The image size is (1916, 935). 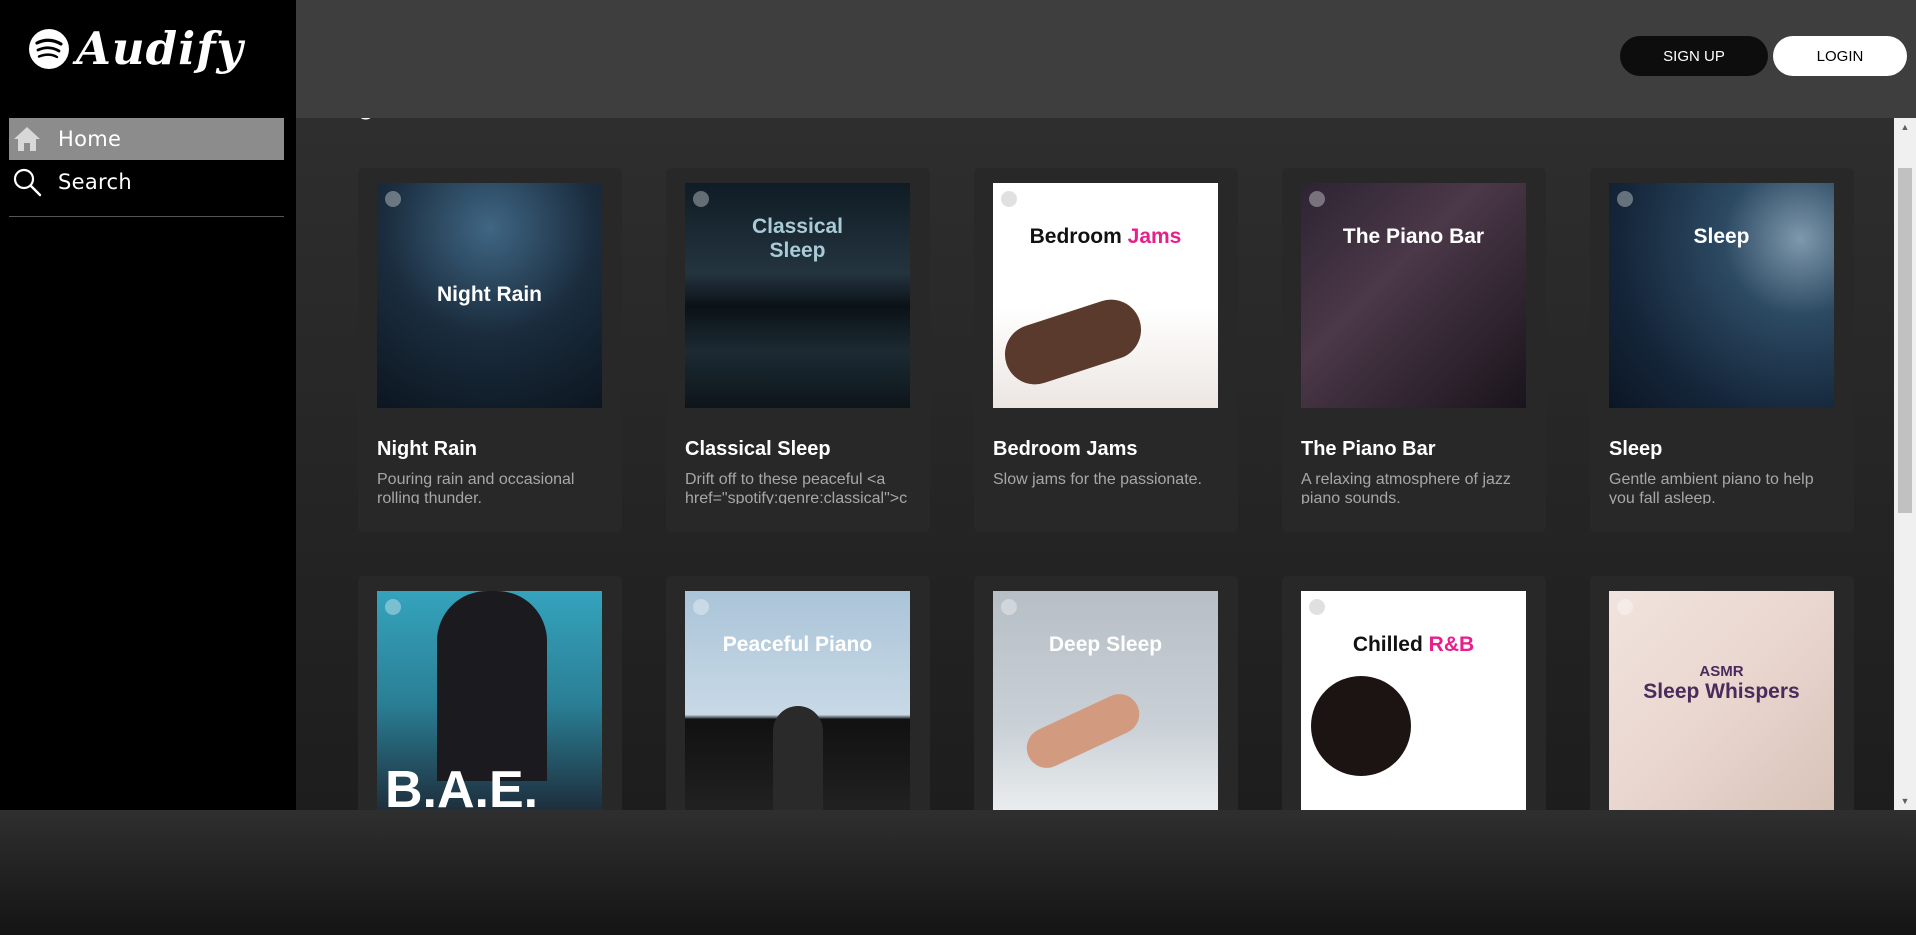 What do you see at coordinates (1105, 236) in the screenshot?
I see `cover-text: Bedroom Jams` at bounding box center [1105, 236].